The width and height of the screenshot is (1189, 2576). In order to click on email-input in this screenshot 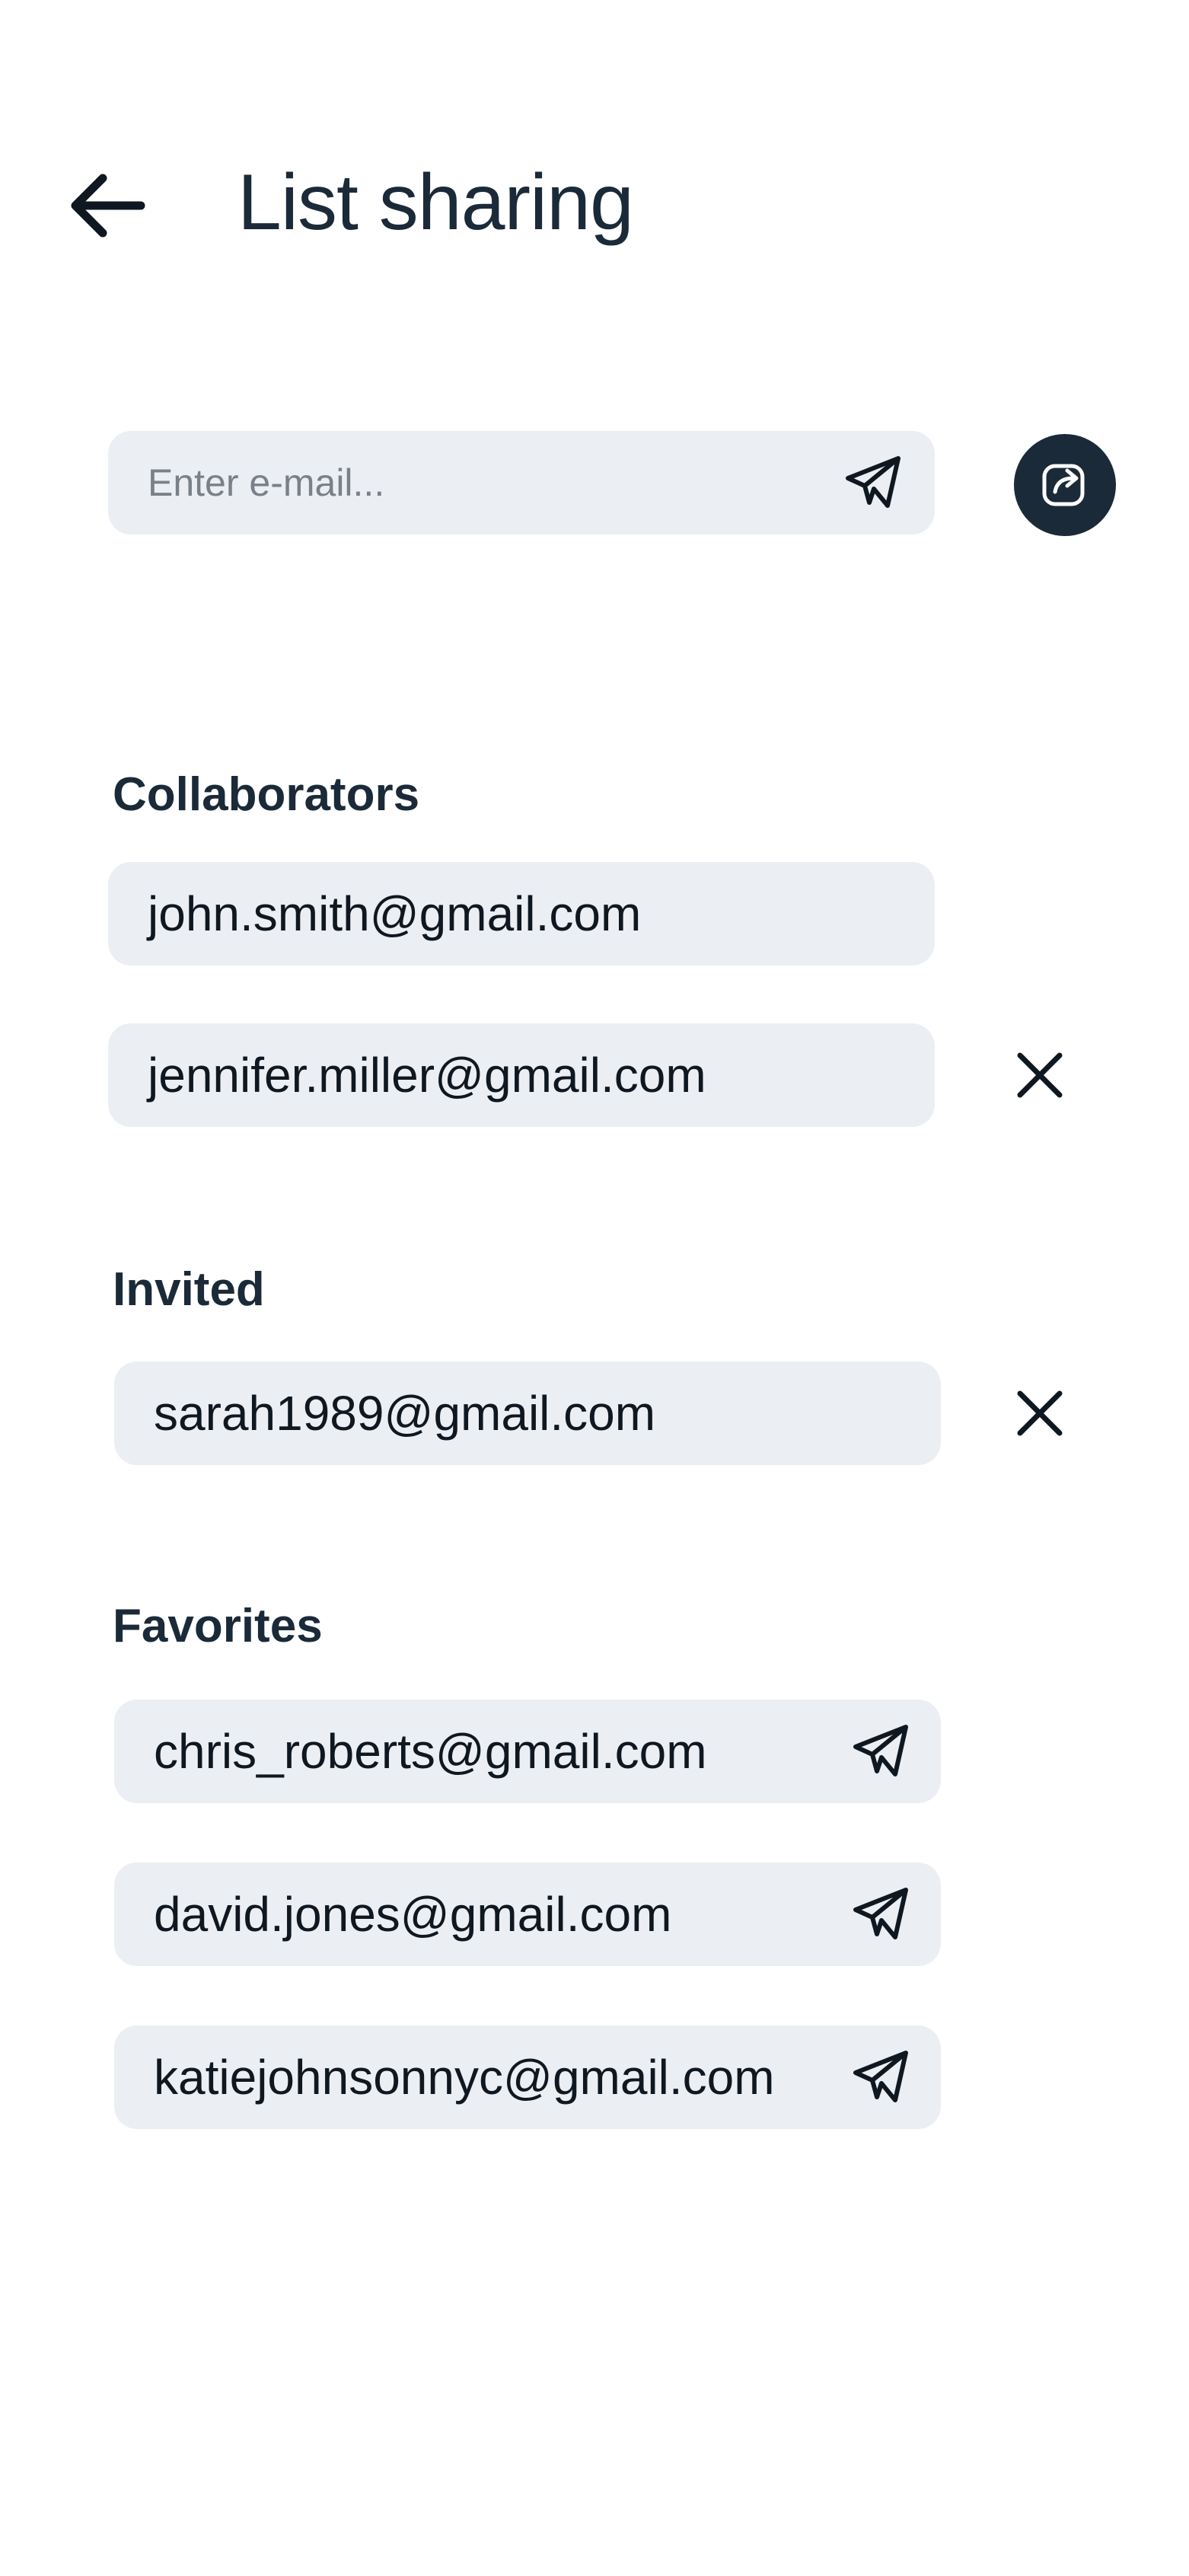, I will do `click(467, 483)`.